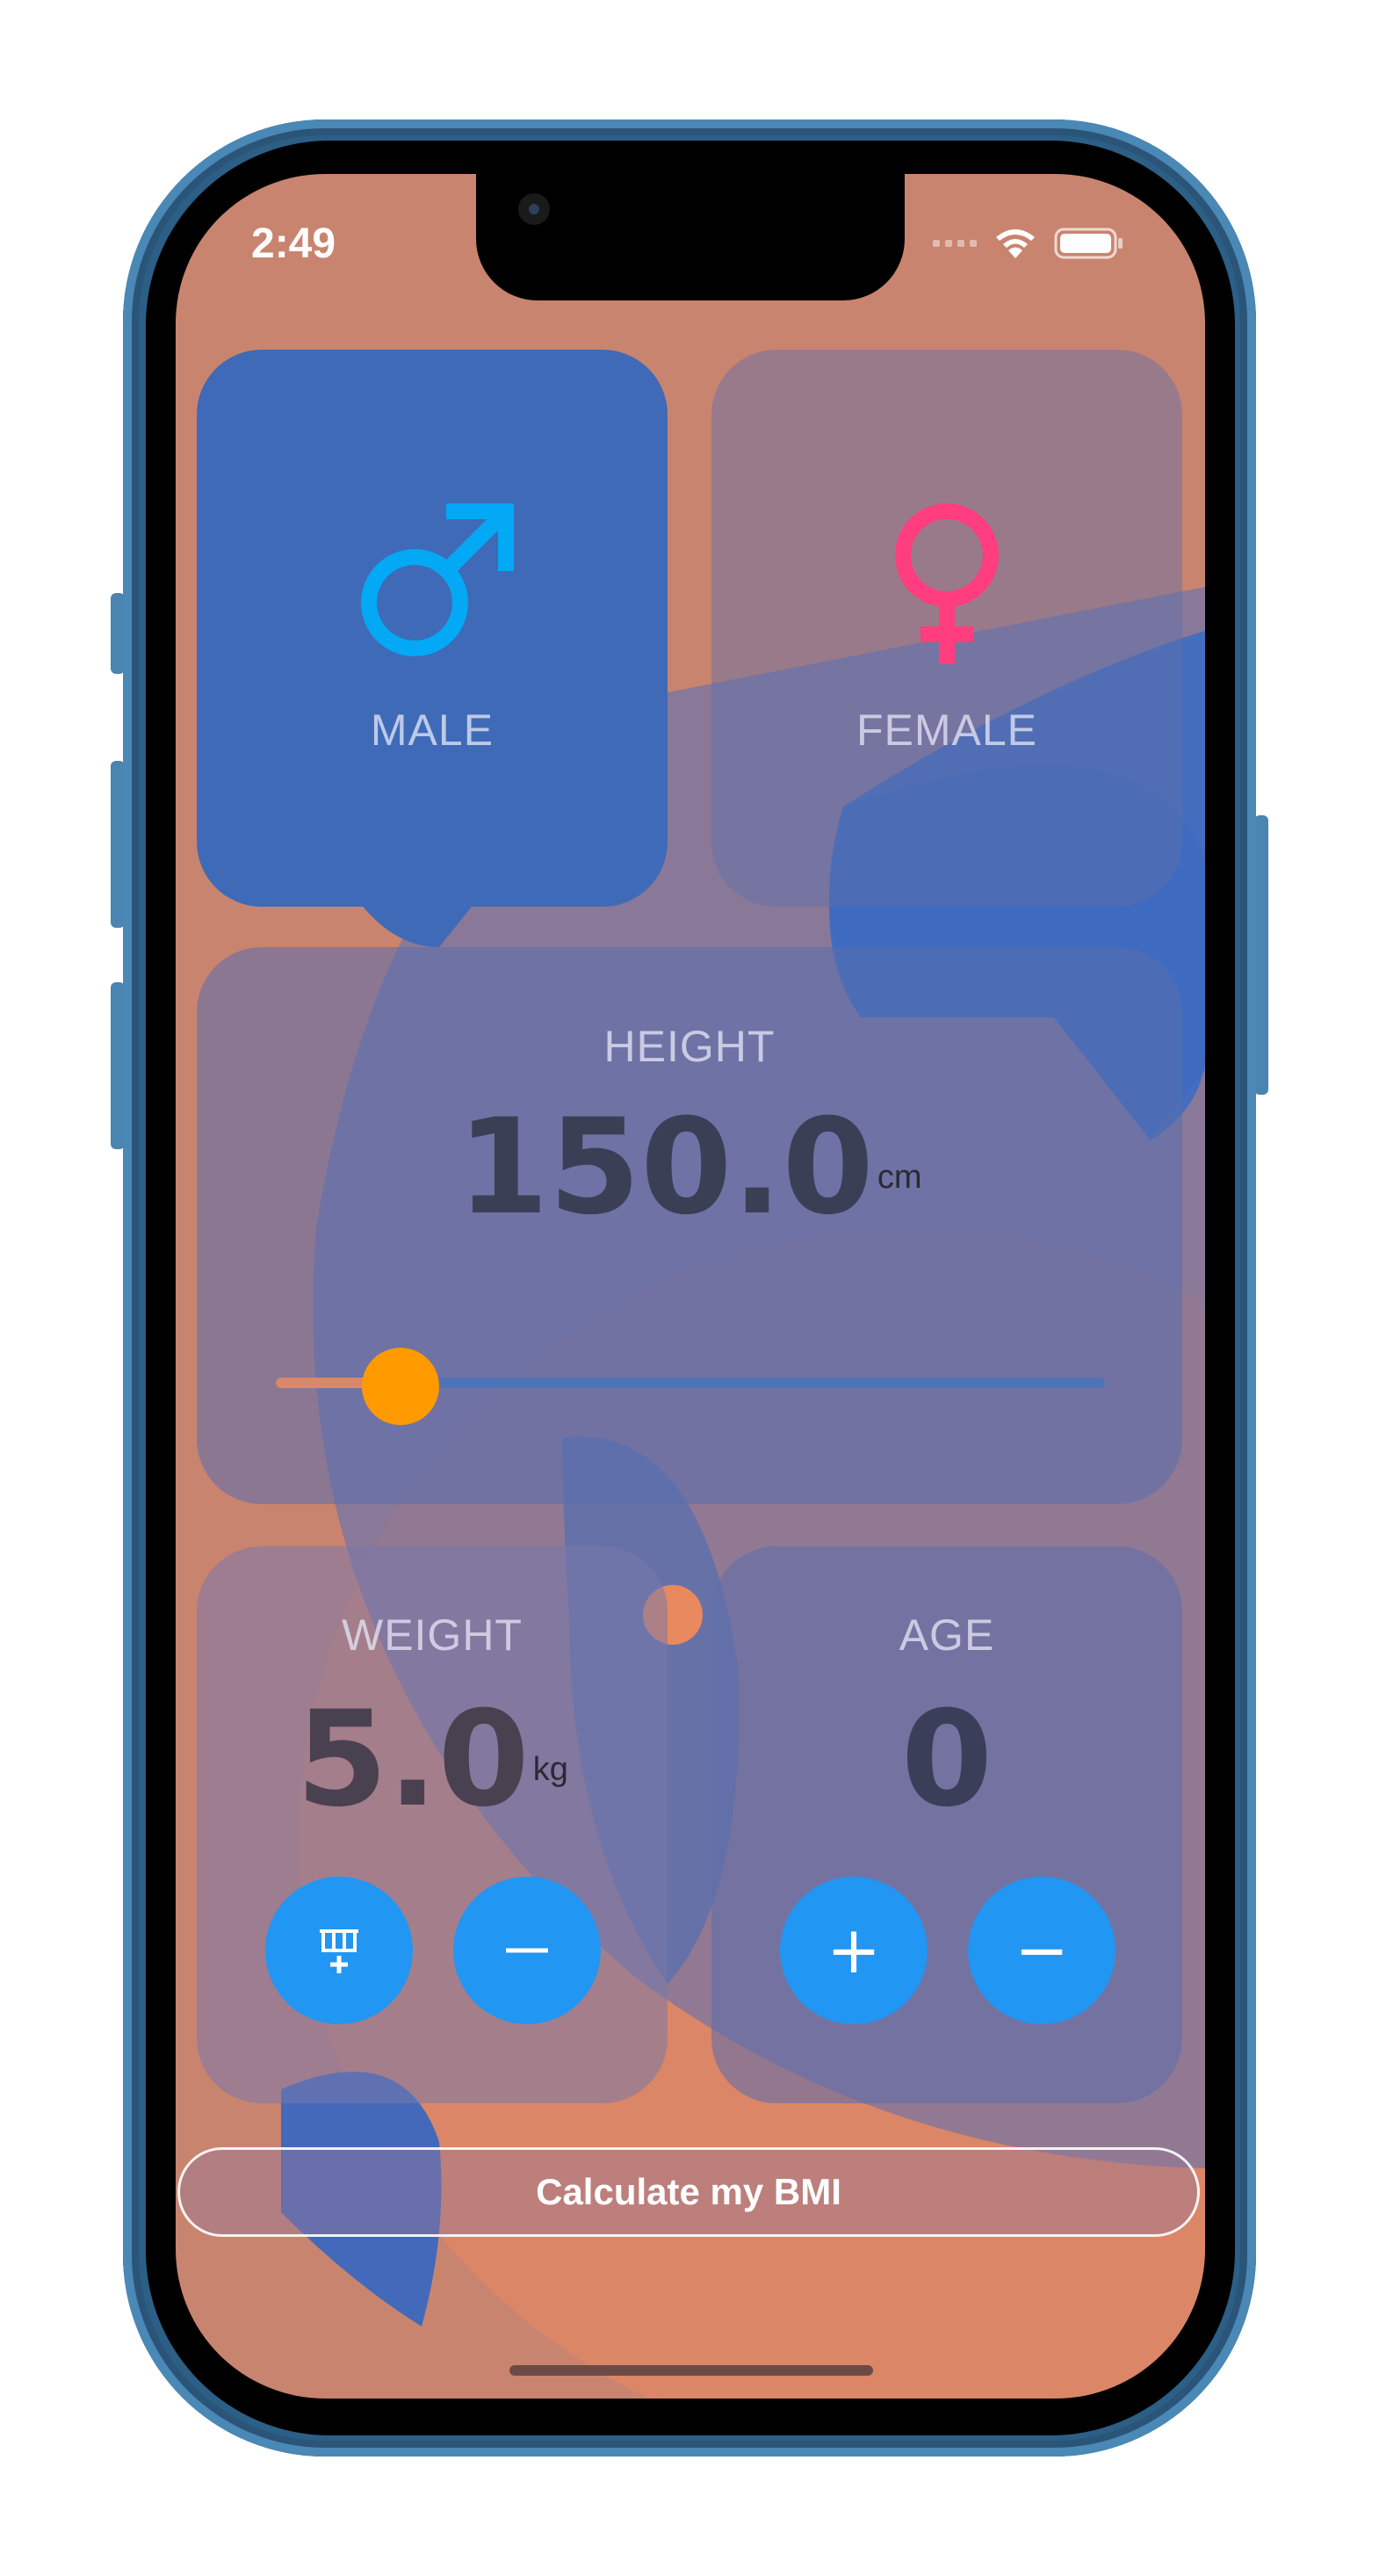  I want to click on plus-icon: +, so click(853, 1950).